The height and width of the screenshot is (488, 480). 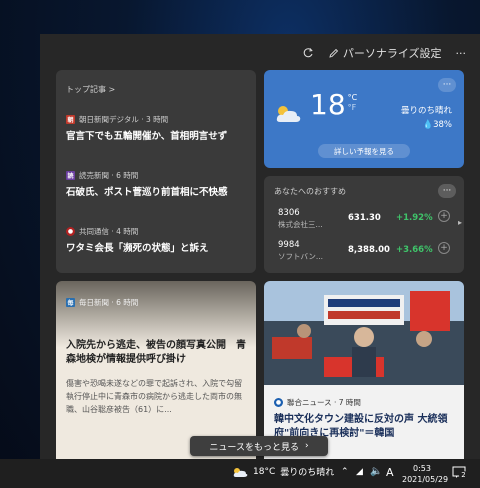 What do you see at coordinates (460, 222) in the screenshot?
I see `chevron-right-icon: ▸` at bounding box center [460, 222].